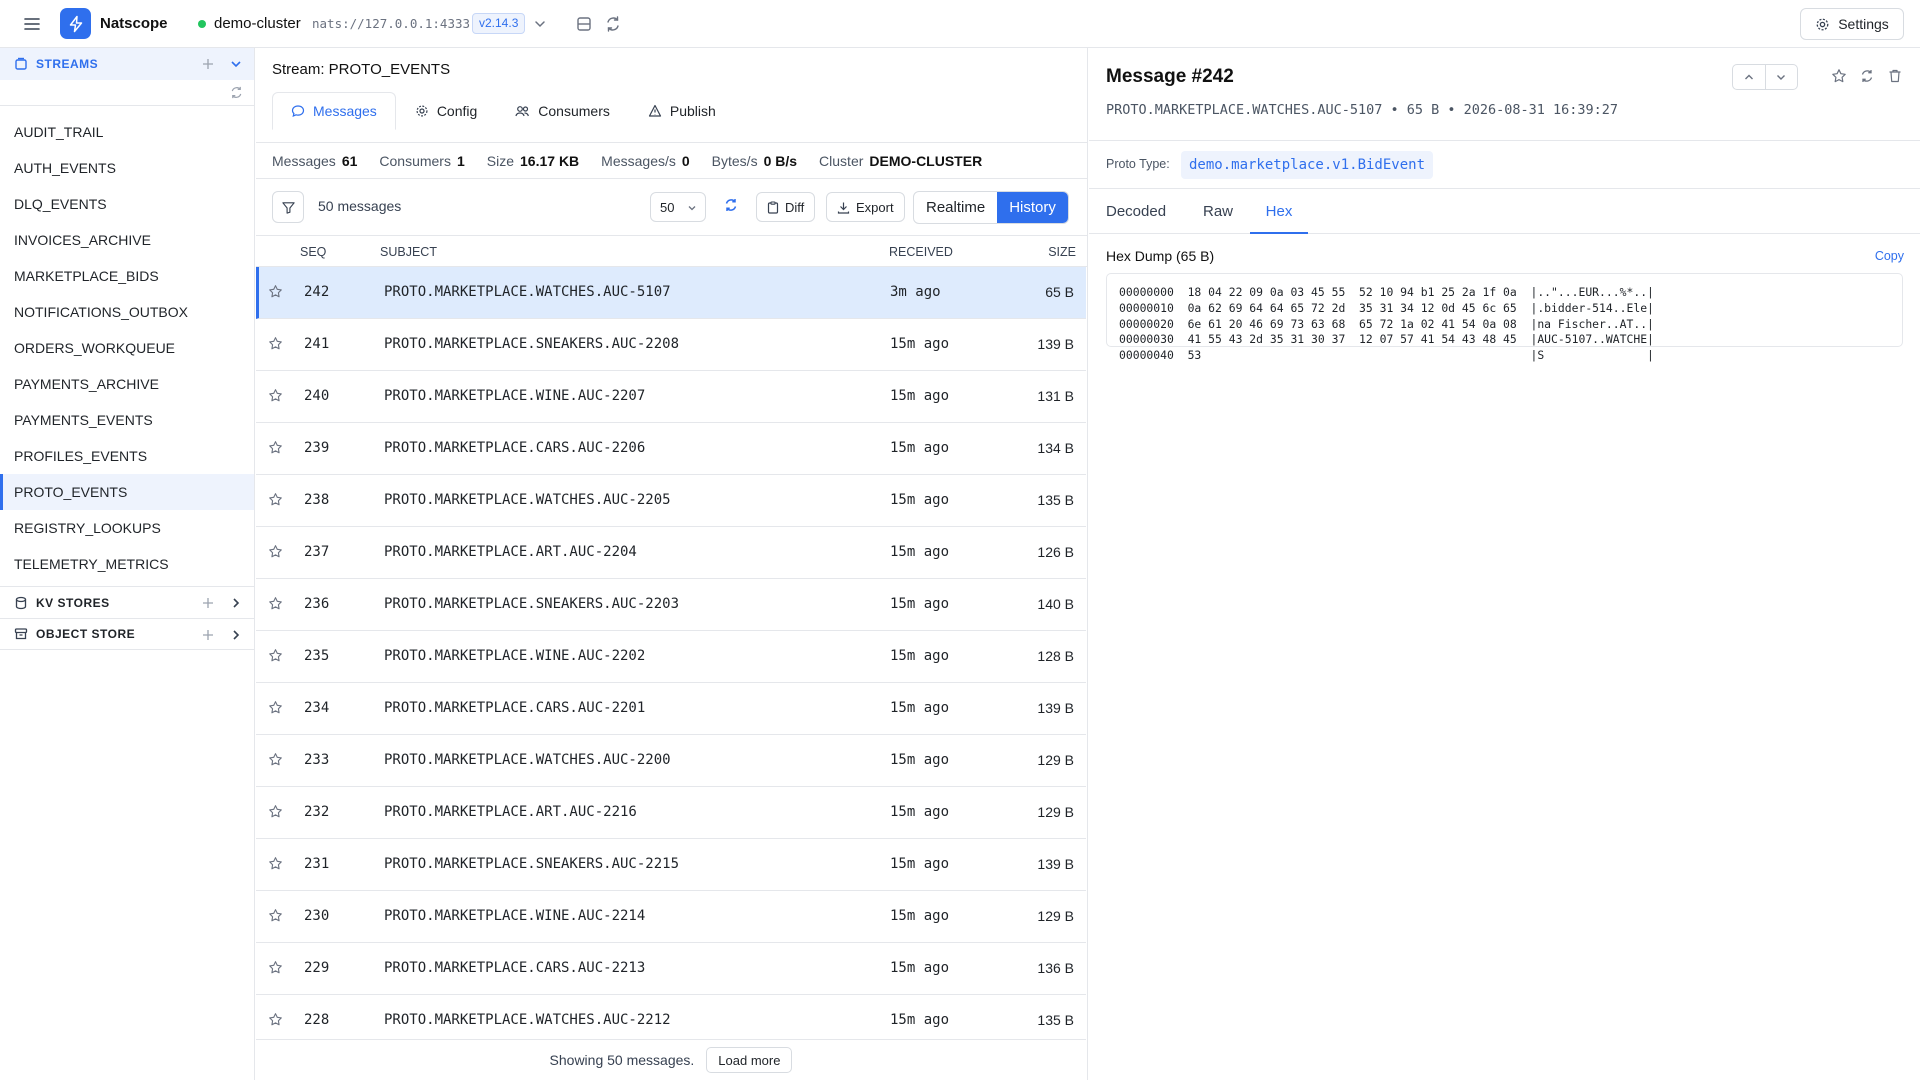 The width and height of the screenshot is (1920, 1080). What do you see at coordinates (288, 207) in the screenshot?
I see `filter-button` at bounding box center [288, 207].